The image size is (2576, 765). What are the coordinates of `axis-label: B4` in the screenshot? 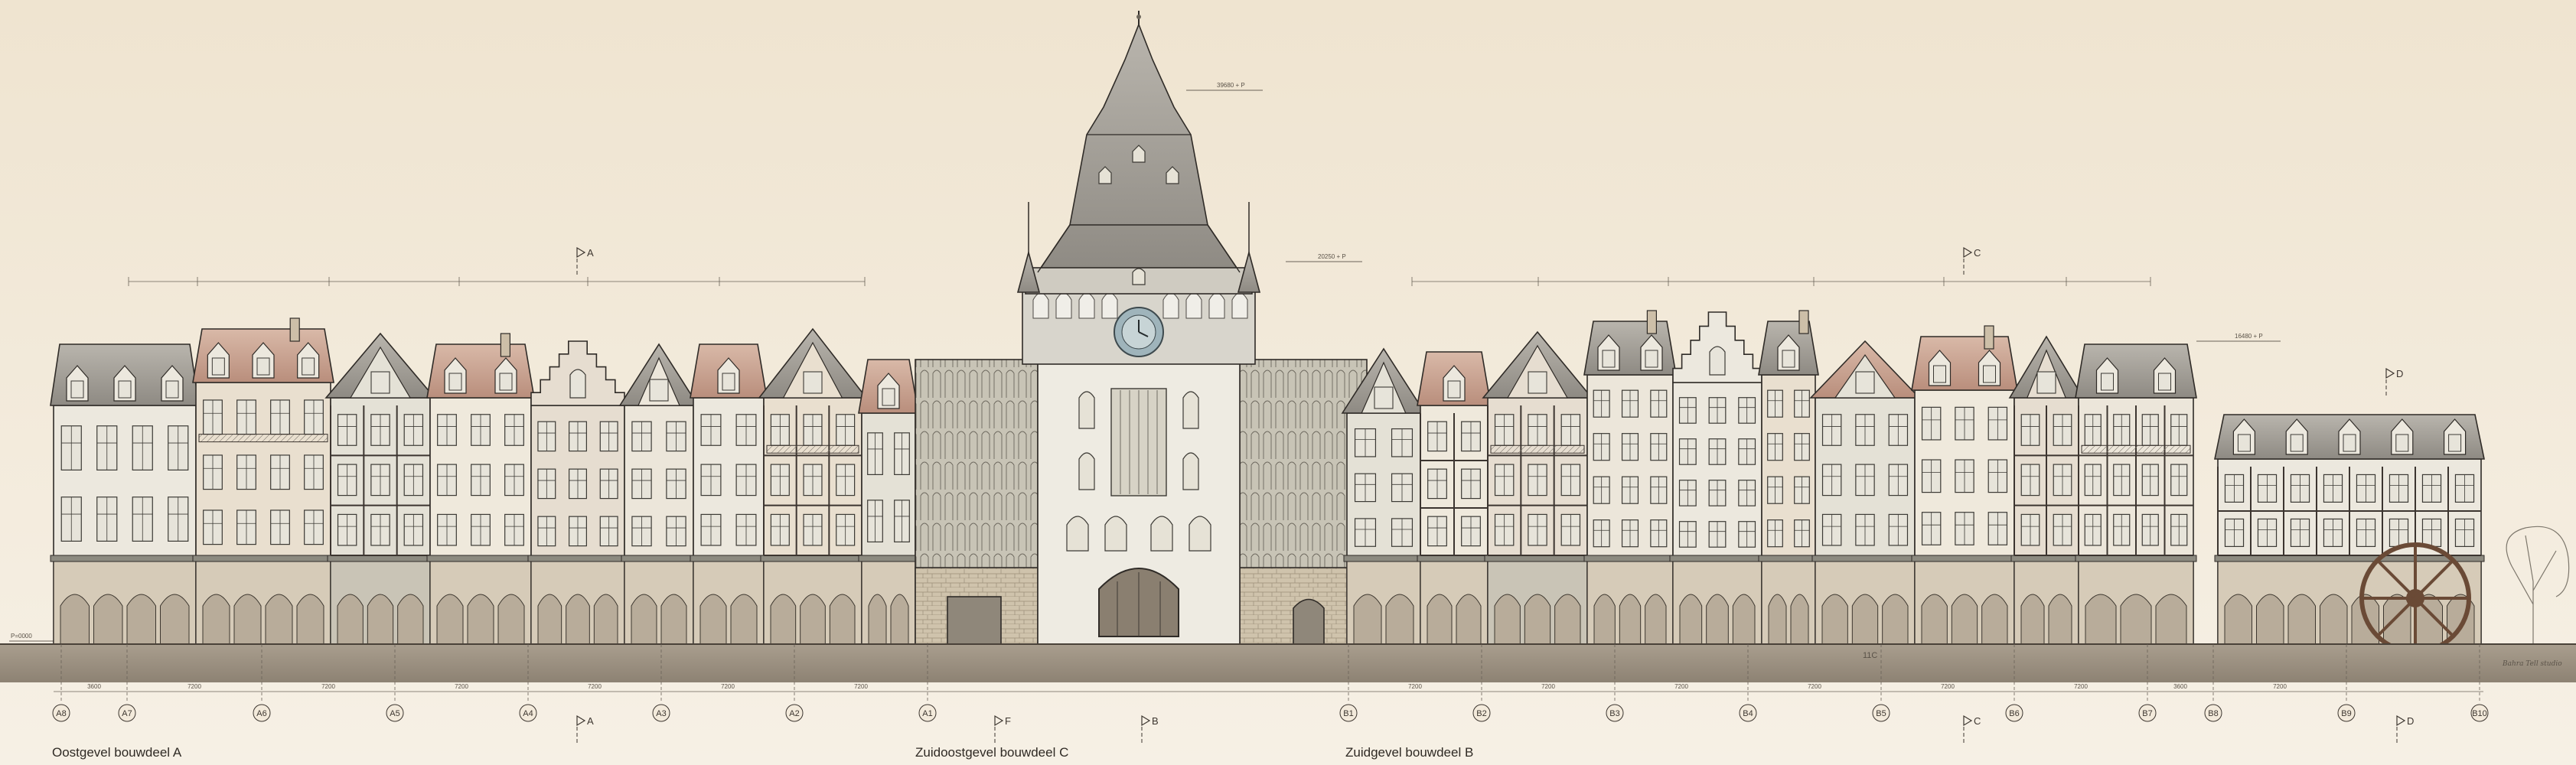 It's located at (1748, 713).